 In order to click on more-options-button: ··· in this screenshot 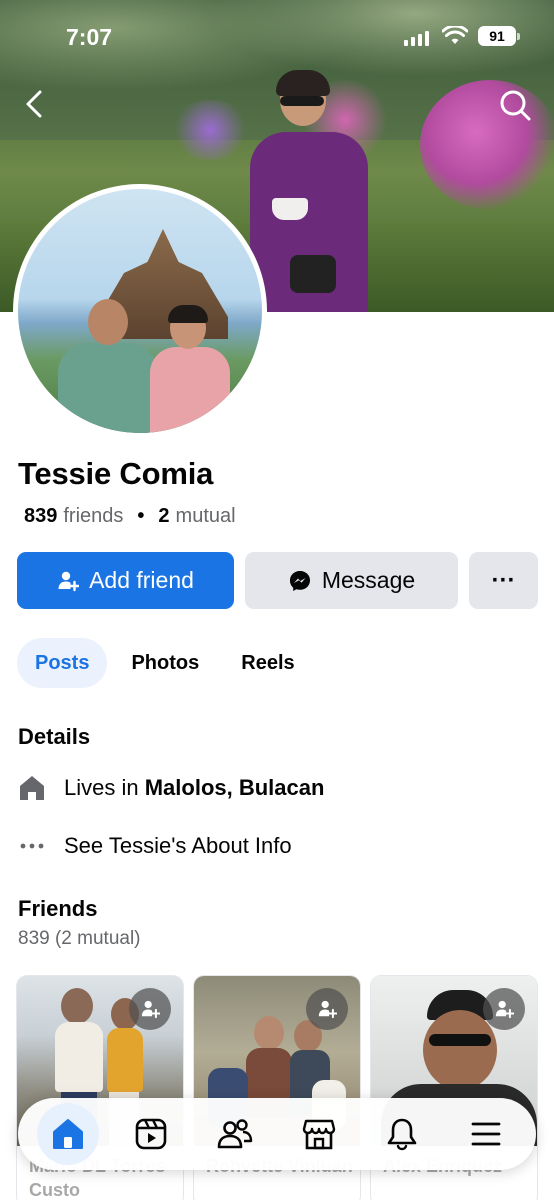, I will do `click(503, 580)`.